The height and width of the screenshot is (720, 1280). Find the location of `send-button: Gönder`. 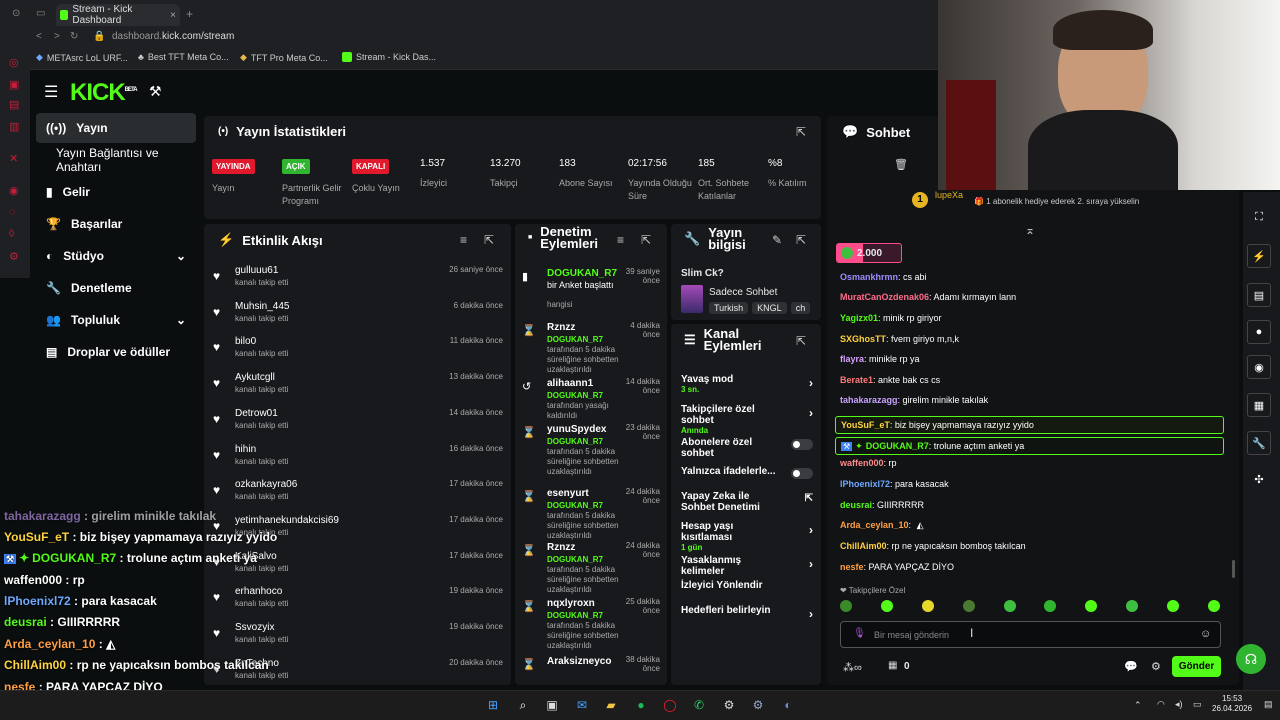

send-button: Gönder is located at coordinates (1196, 666).